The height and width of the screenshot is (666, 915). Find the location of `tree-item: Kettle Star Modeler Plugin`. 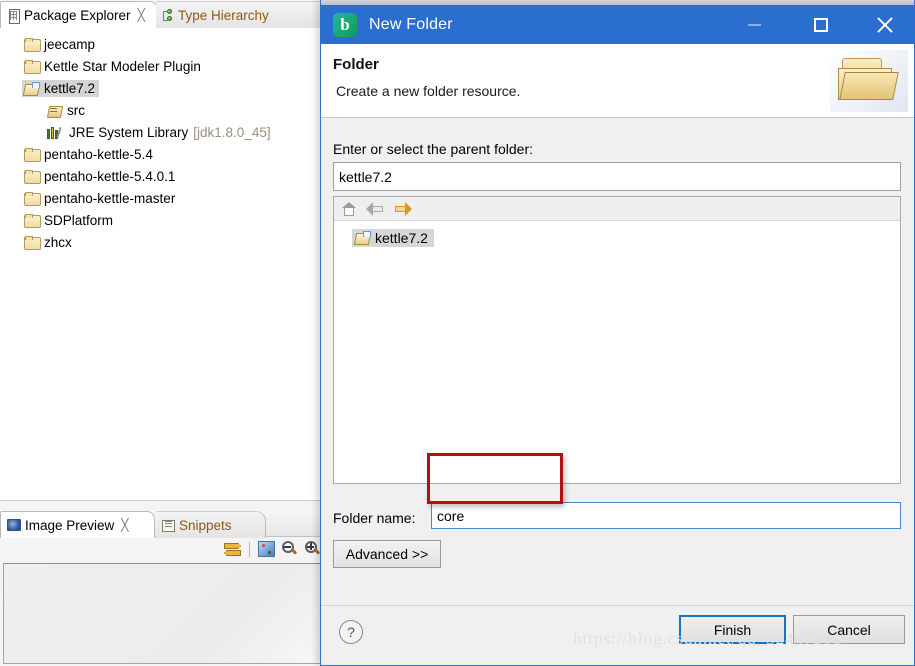

tree-item: Kettle Star Modeler Plugin is located at coordinates (162, 66).